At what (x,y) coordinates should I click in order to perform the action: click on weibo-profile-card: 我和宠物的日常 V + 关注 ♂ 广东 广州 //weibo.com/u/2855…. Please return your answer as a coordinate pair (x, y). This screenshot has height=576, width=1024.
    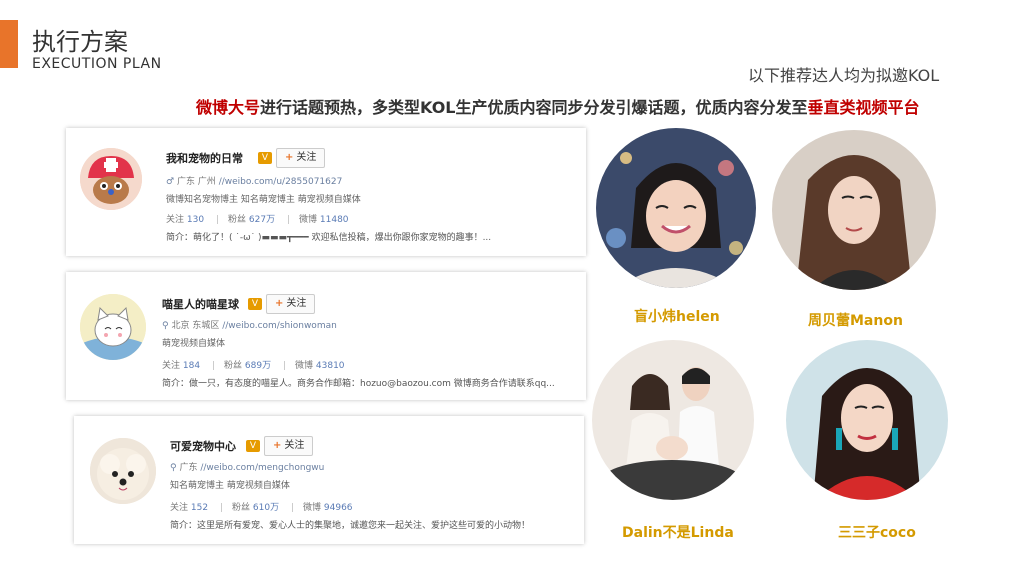
    Looking at the image, I should click on (326, 192).